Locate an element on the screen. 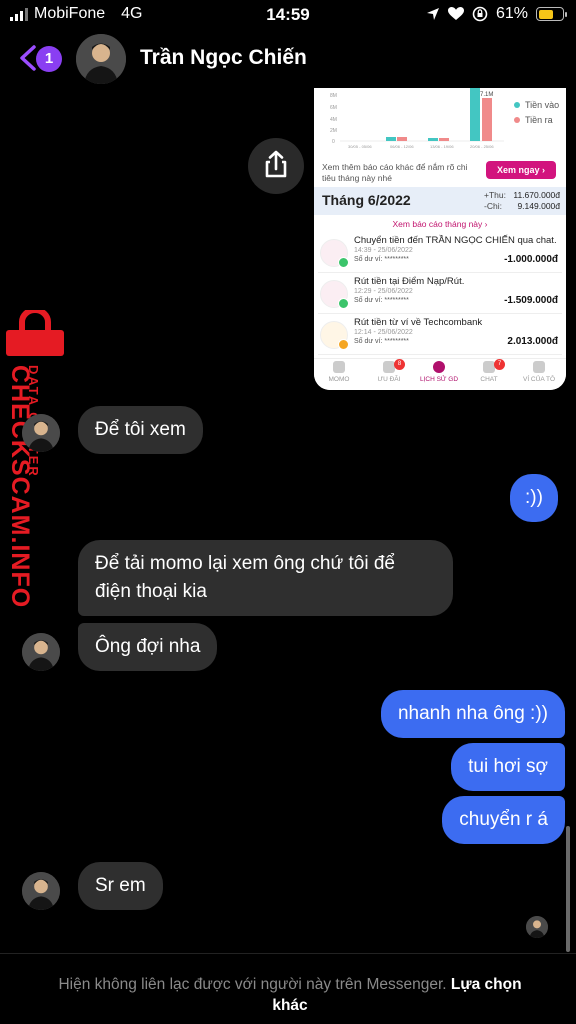 This screenshot has width=576, height=1024. nav-momo: MOMO is located at coordinates (339, 372).